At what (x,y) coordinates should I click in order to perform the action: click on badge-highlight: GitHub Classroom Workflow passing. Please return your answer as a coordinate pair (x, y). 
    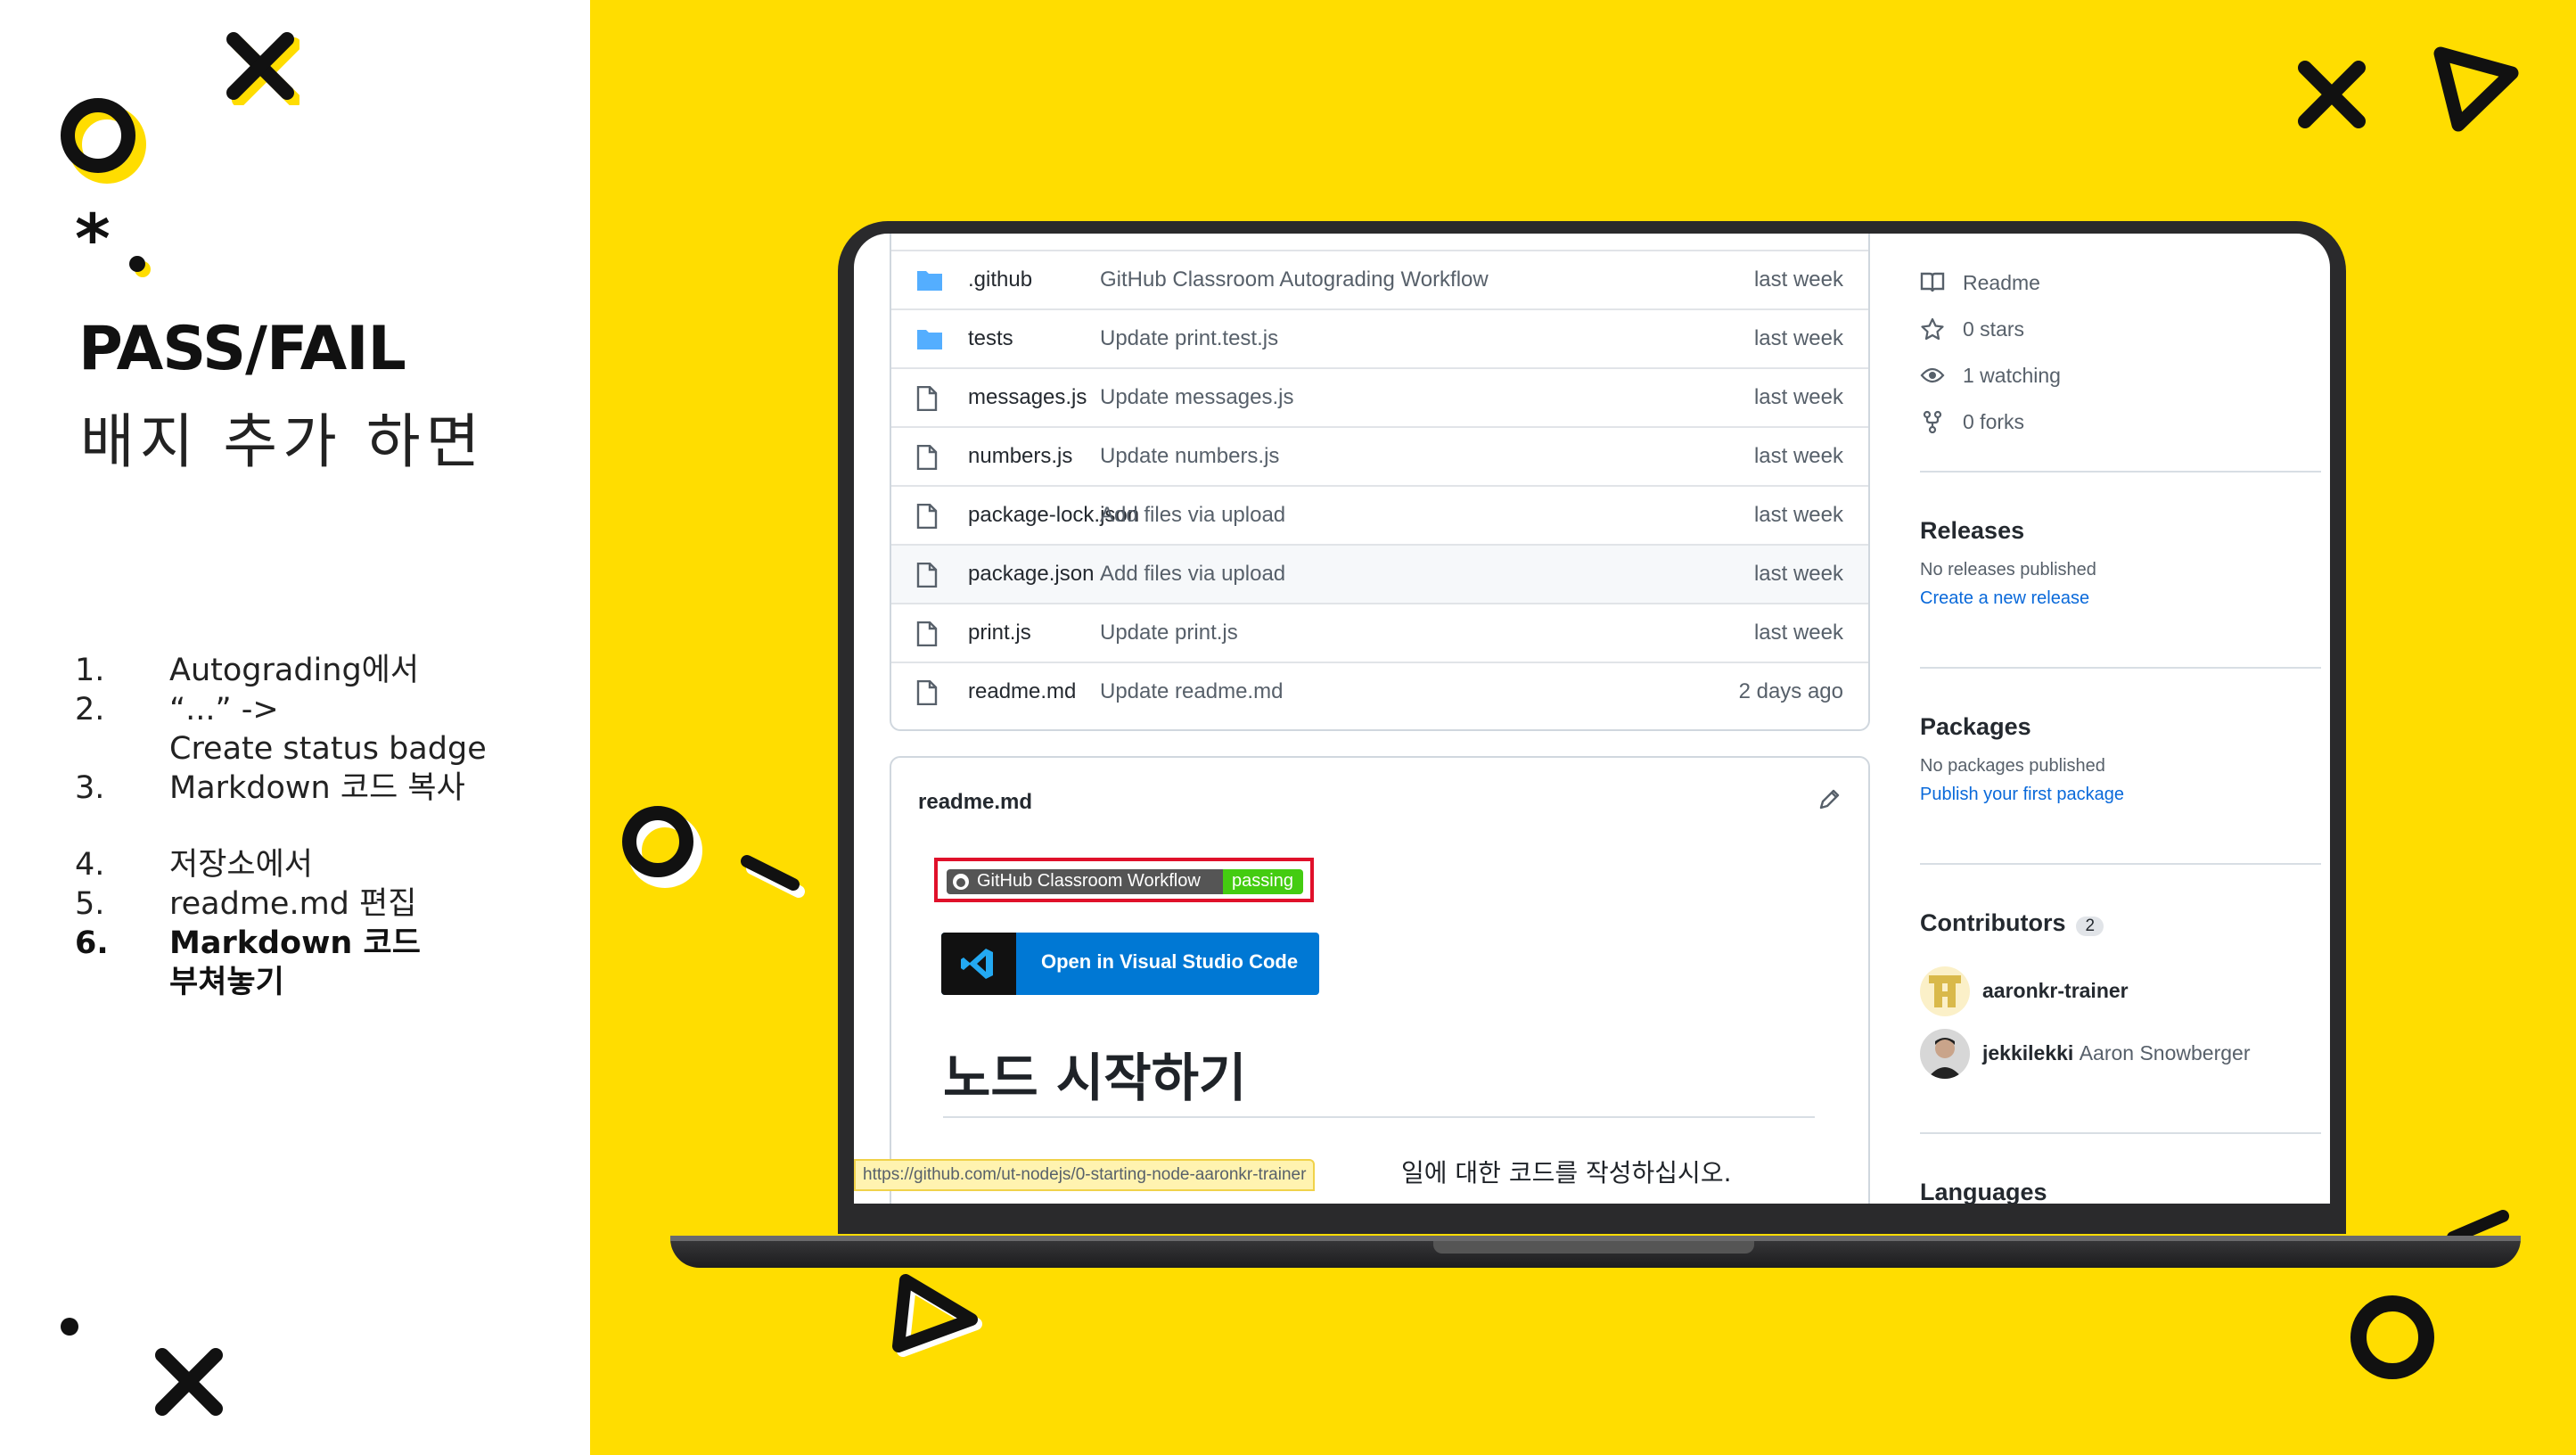
    Looking at the image, I should click on (1124, 880).